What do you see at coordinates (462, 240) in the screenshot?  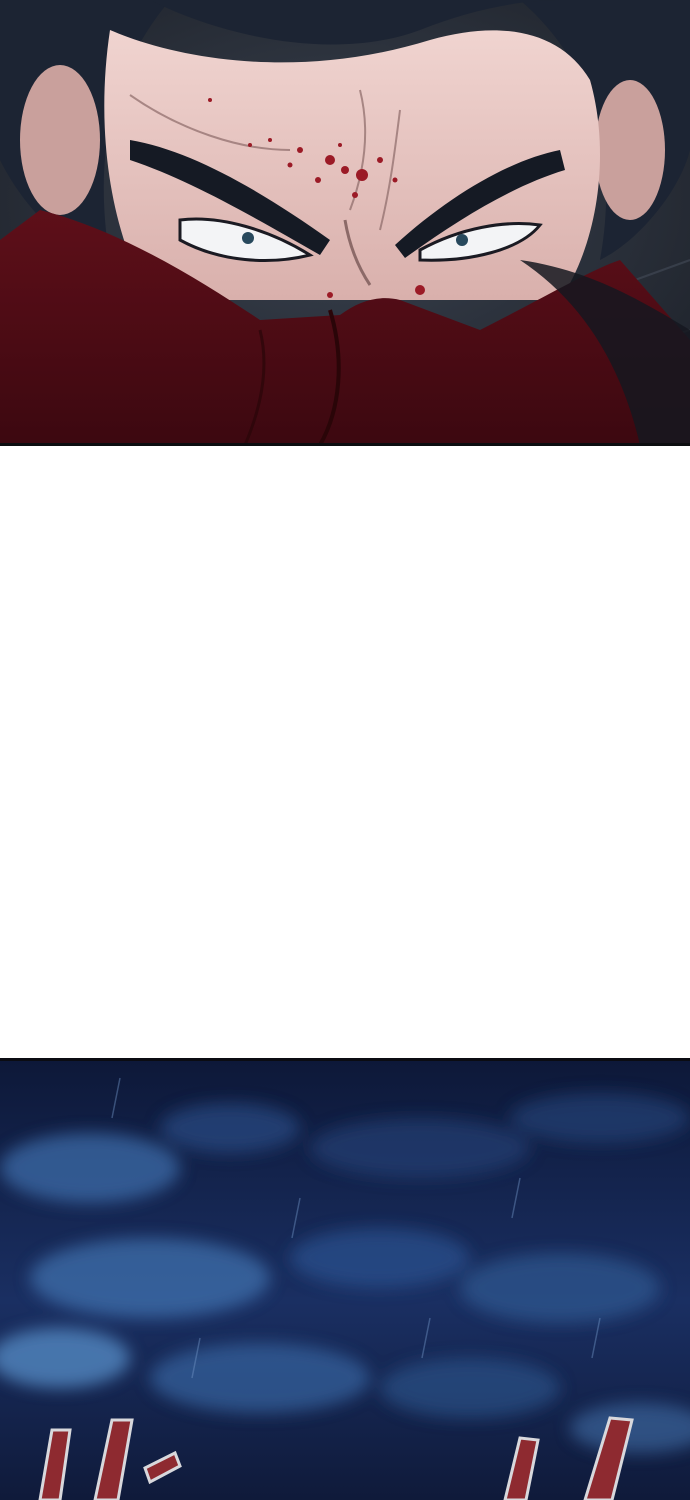 I see `pupil-right` at bounding box center [462, 240].